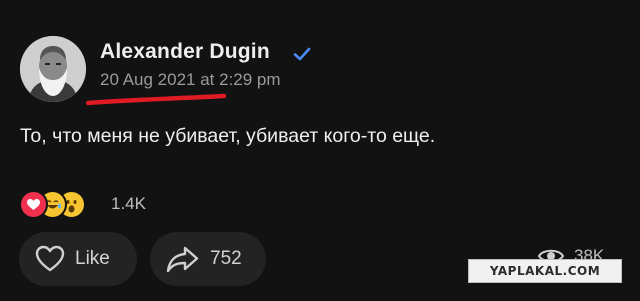 The image size is (640, 301). What do you see at coordinates (226, 258) in the screenshot?
I see `share-count: 752` at bounding box center [226, 258].